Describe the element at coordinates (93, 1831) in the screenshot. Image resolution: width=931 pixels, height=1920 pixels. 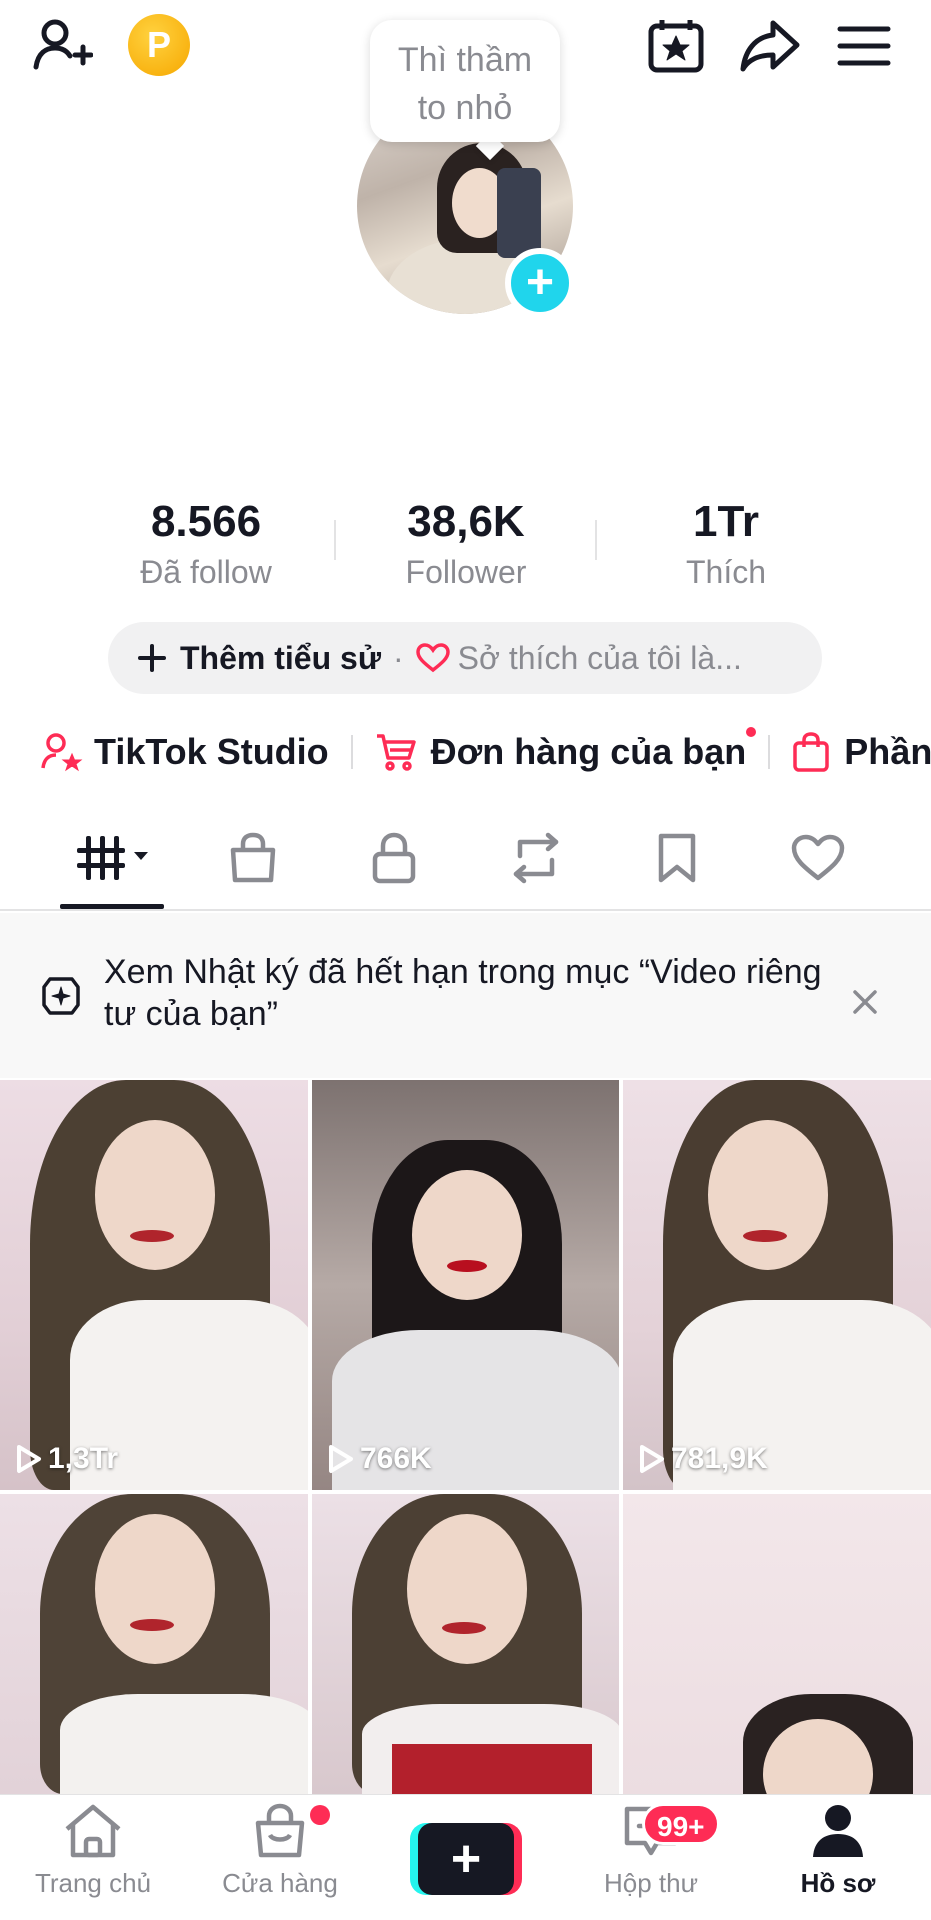
I see `home-icon` at that location.